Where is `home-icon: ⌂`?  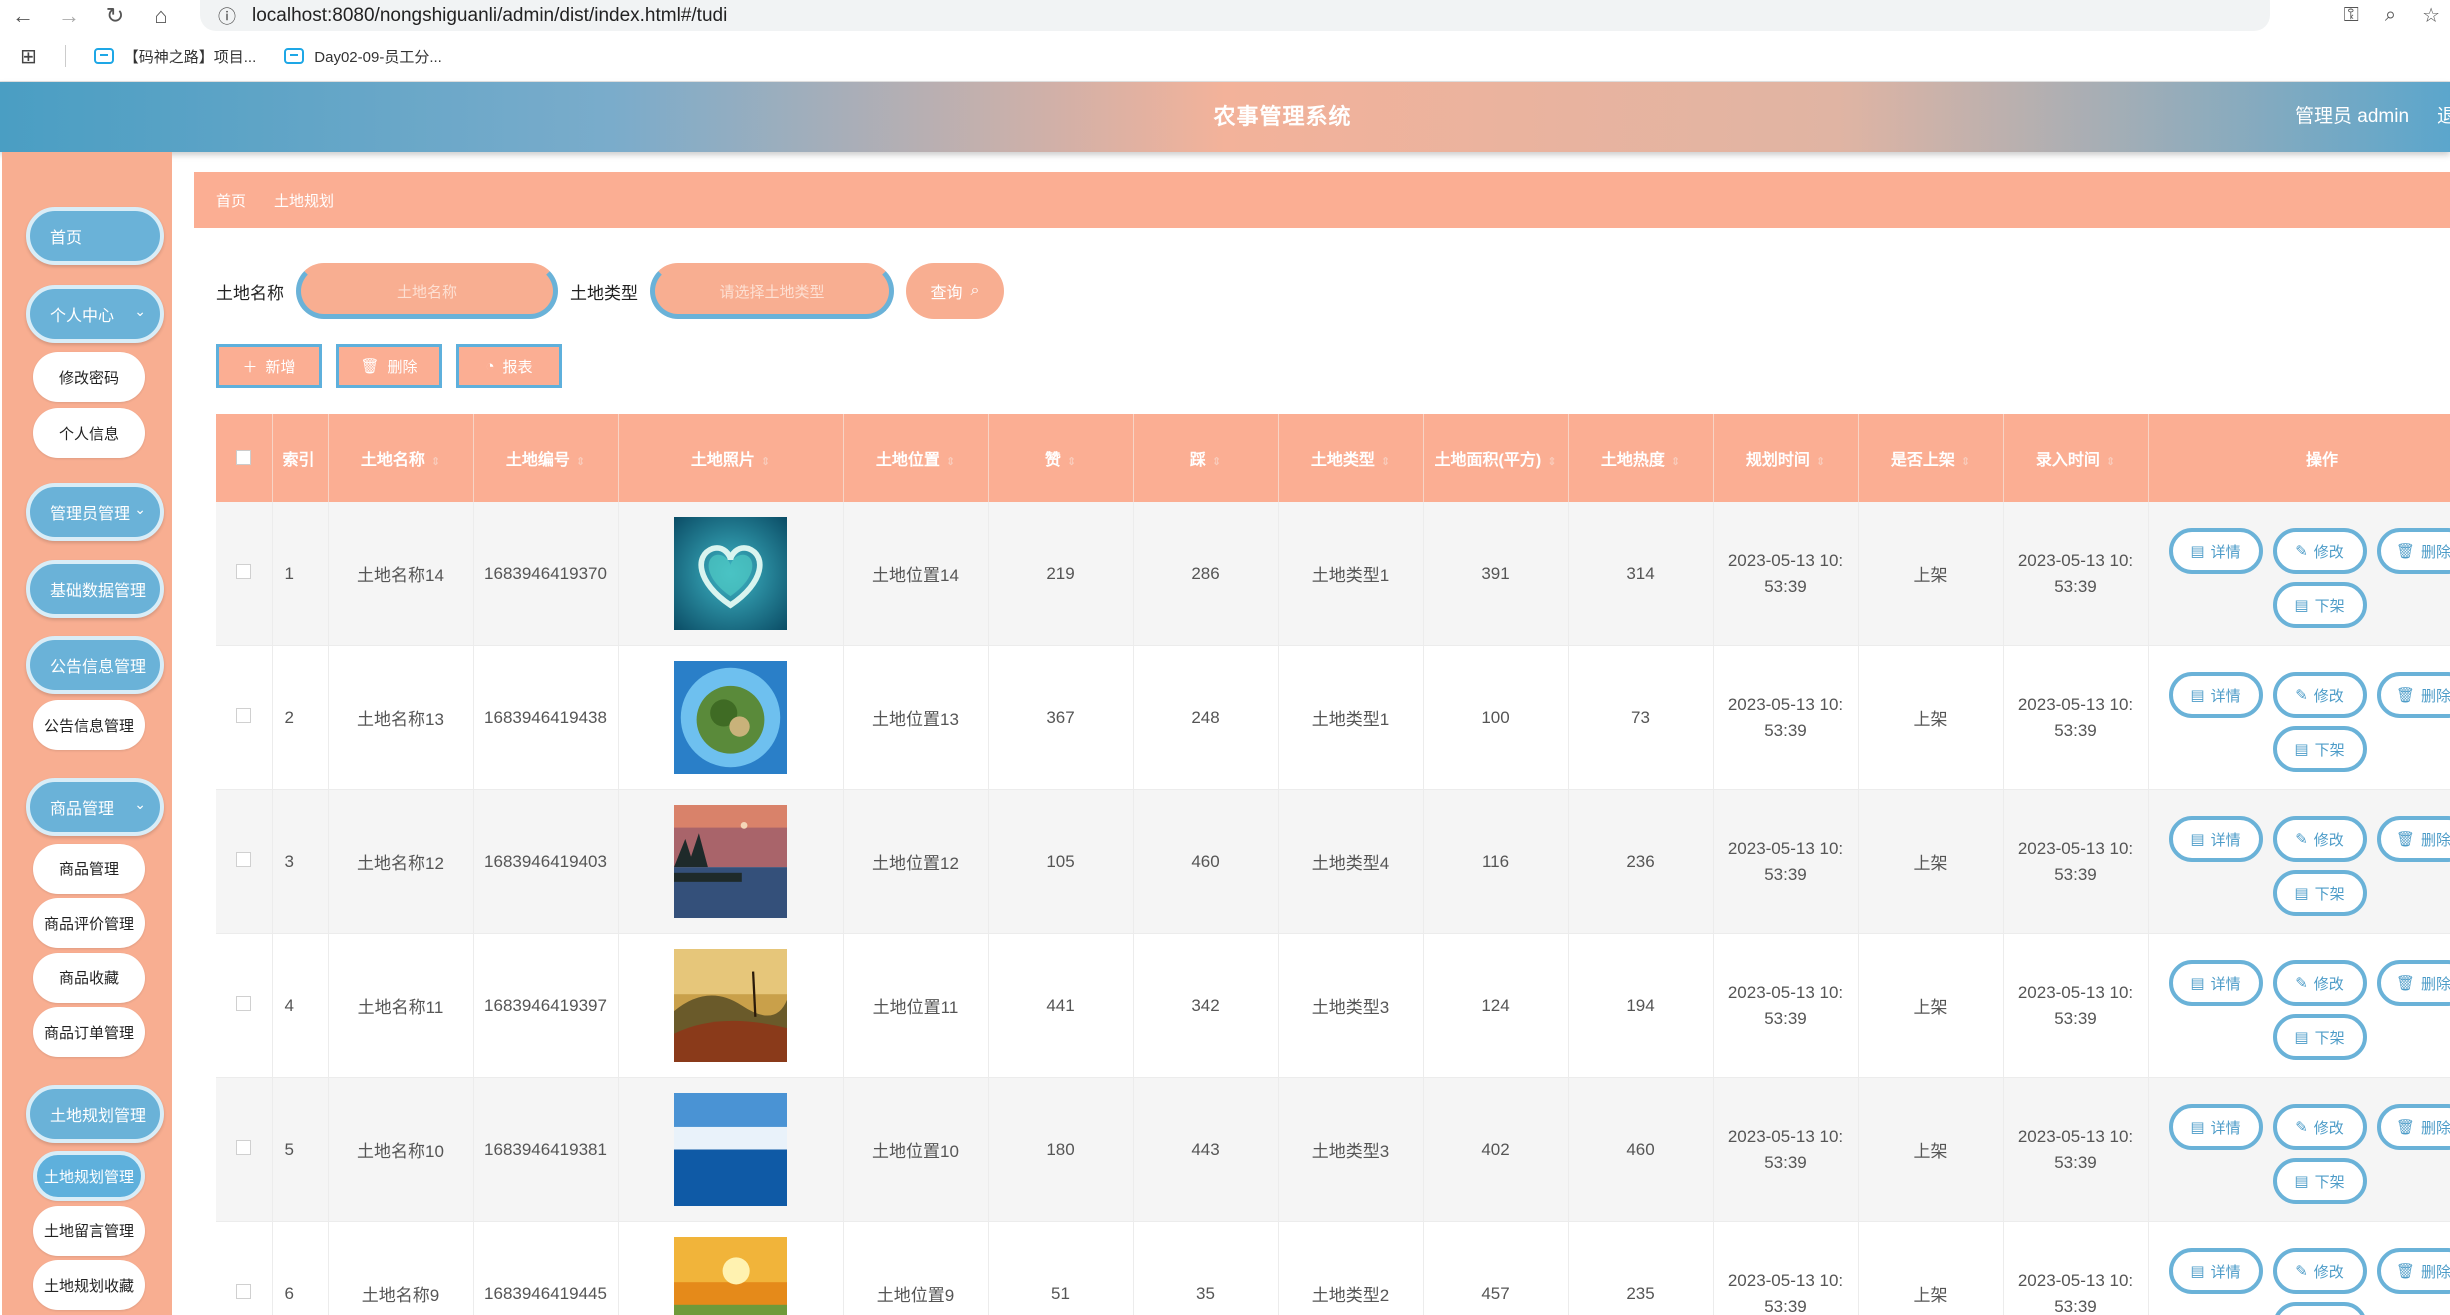
home-icon: ⌂ is located at coordinates (161, 15).